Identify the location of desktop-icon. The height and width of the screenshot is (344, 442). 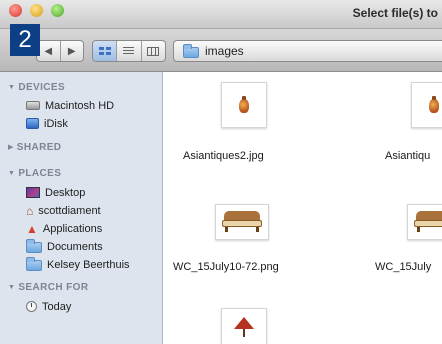
(33, 192).